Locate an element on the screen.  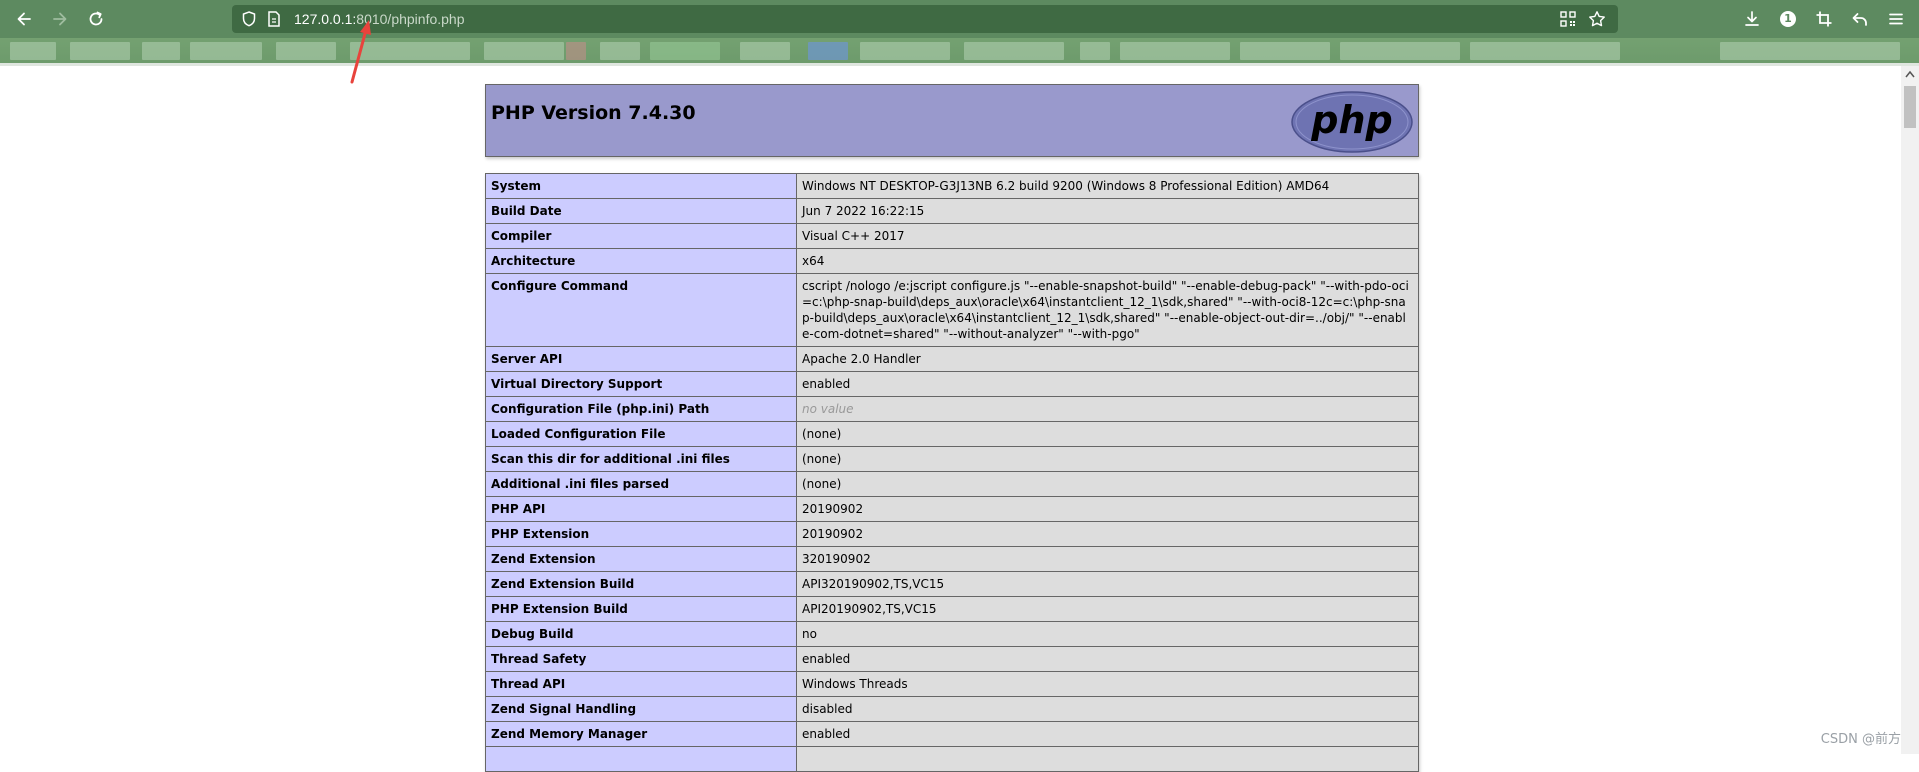
row-label: Zend Extension Build is located at coordinates (641, 584).